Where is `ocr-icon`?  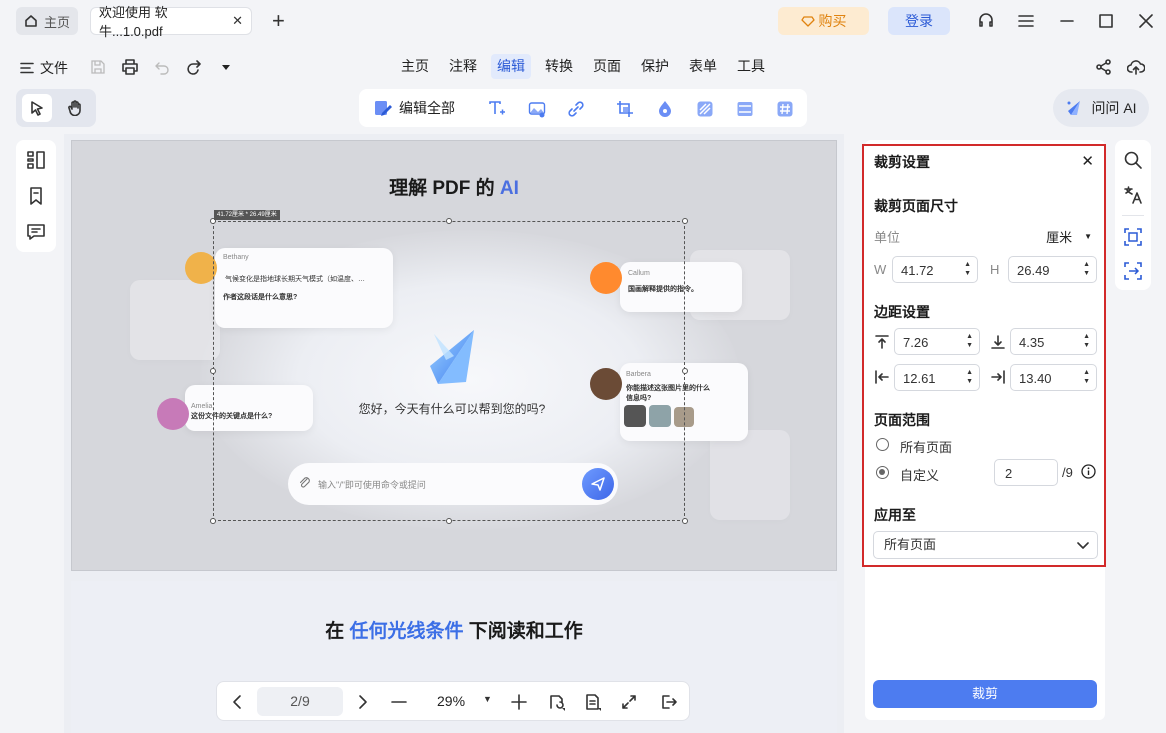
ocr-icon is located at coordinates (1133, 237).